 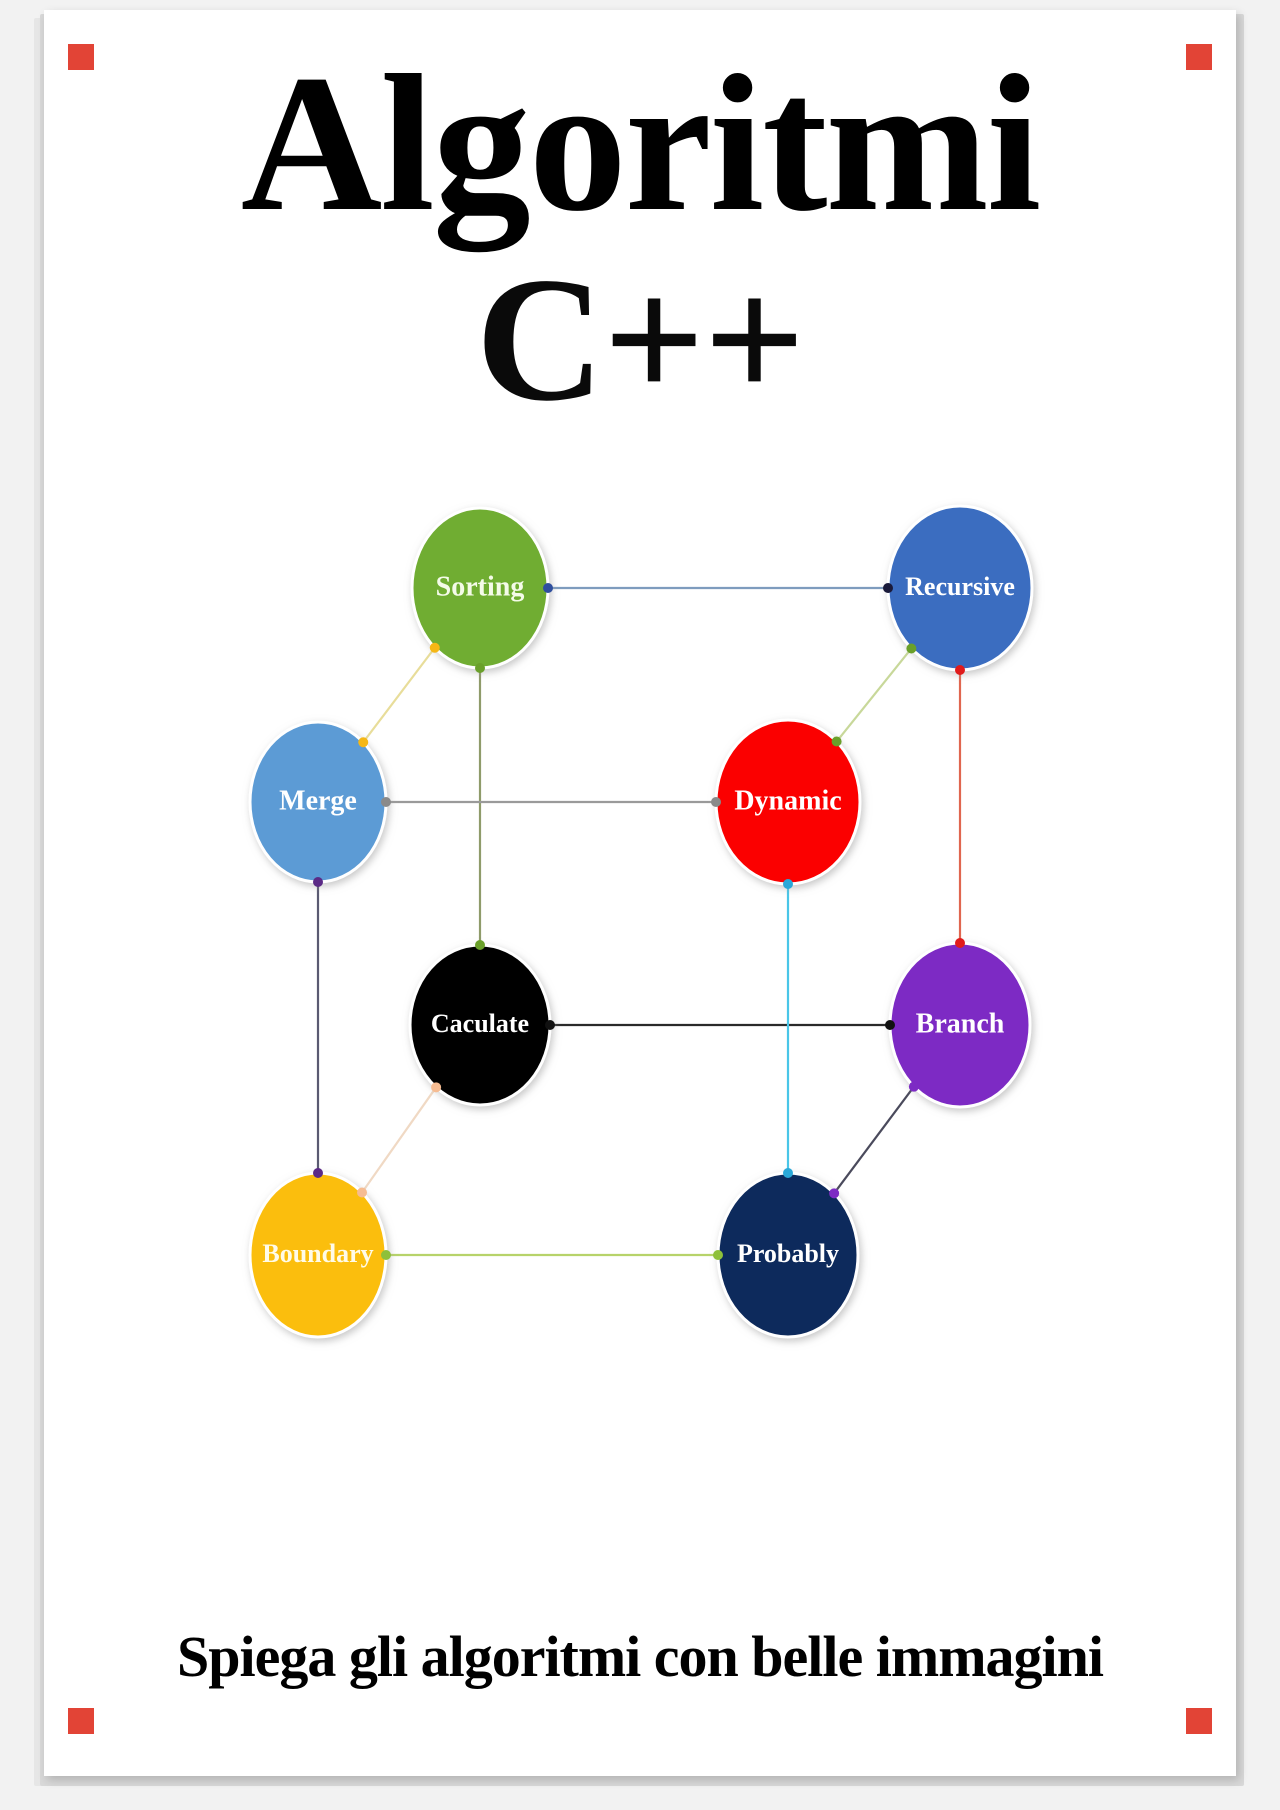 What do you see at coordinates (787, 800) in the screenshot?
I see `node-label-dynamic: Dynamic` at bounding box center [787, 800].